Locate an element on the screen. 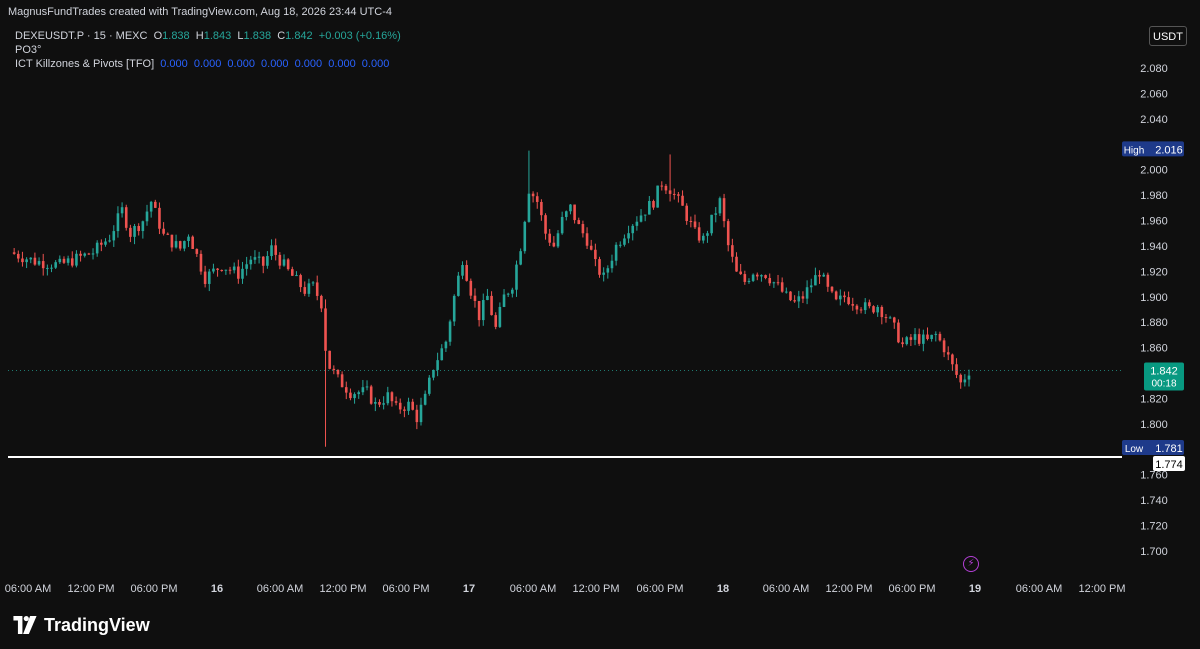 This screenshot has height=649, width=1200. low-label-label: Low is located at coordinates (1134, 449).